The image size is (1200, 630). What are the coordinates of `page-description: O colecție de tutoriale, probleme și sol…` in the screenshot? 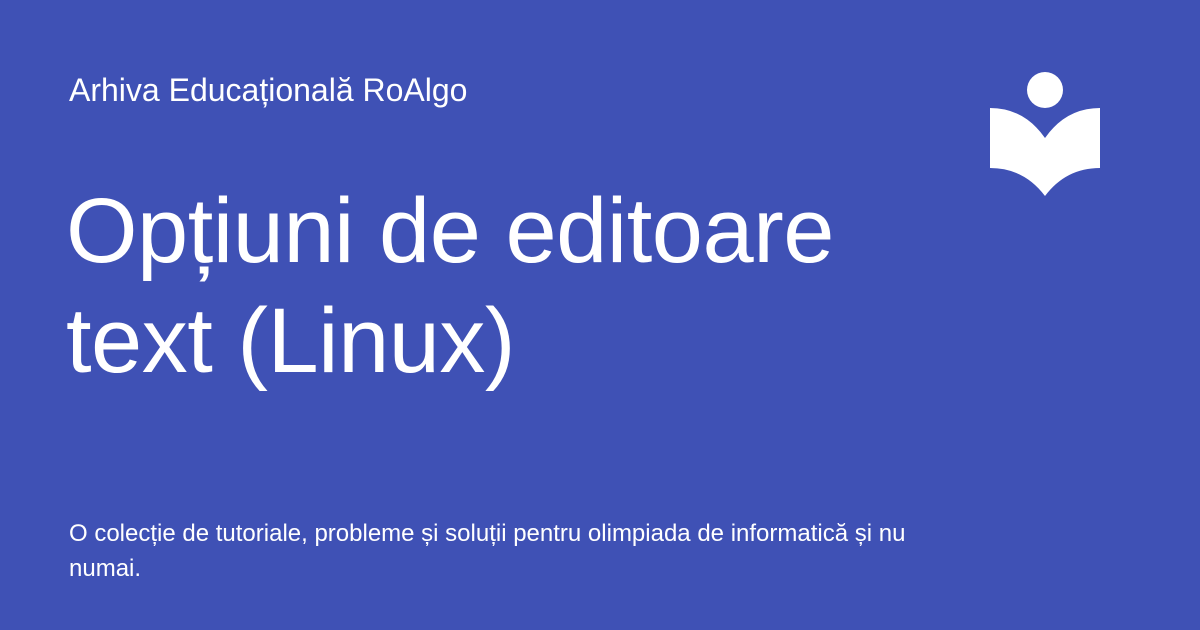 It's located at (487, 551).